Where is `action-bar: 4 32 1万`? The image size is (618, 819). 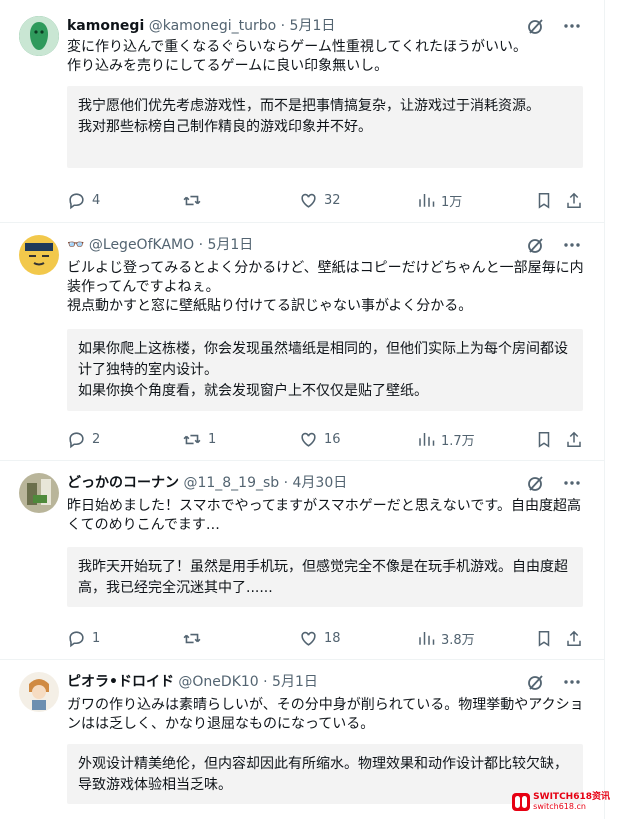 action-bar: 4 32 1万 is located at coordinates (326, 200).